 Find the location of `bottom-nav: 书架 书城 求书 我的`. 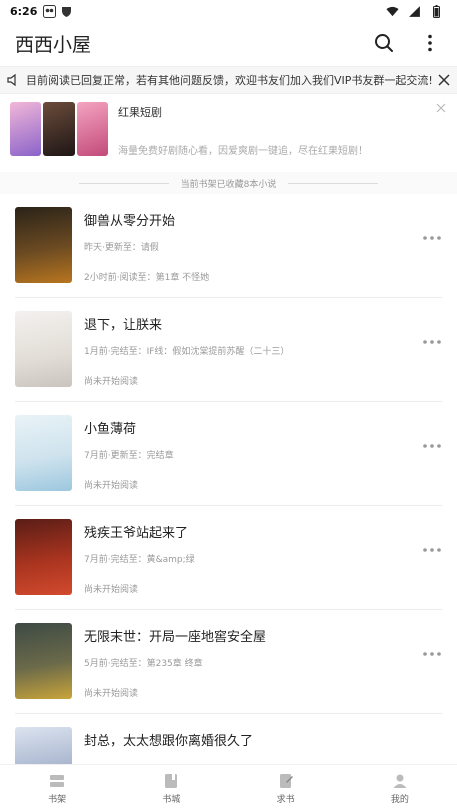

bottom-nav: 书架 书城 求书 我的 is located at coordinates (228, 788).